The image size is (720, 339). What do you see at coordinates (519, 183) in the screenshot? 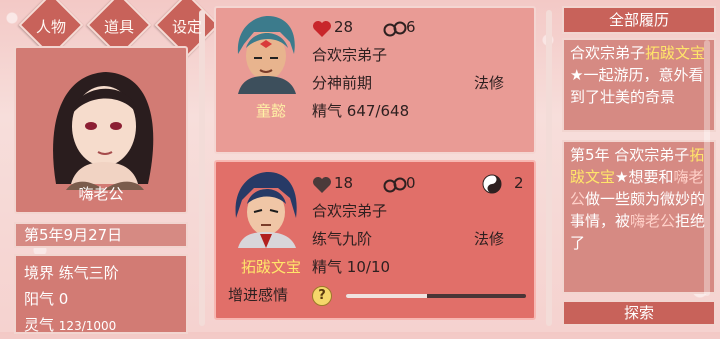
I see `yinyang-count: 2` at bounding box center [519, 183].